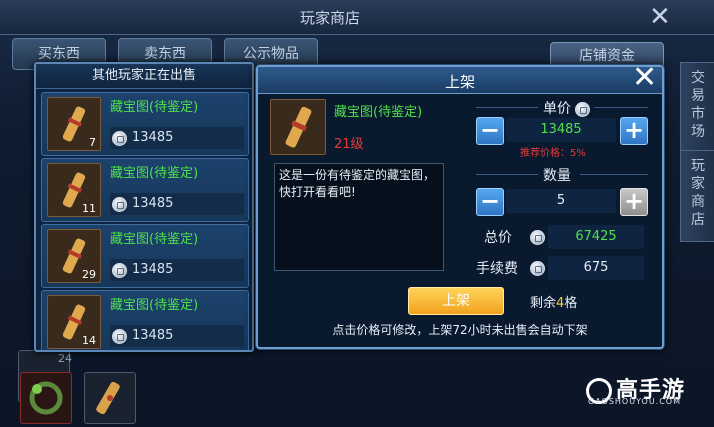 The width and height of the screenshot is (714, 427). Describe the element at coordinates (330, 18) in the screenshot. I see `shop-title: 玩家商店` at that location.